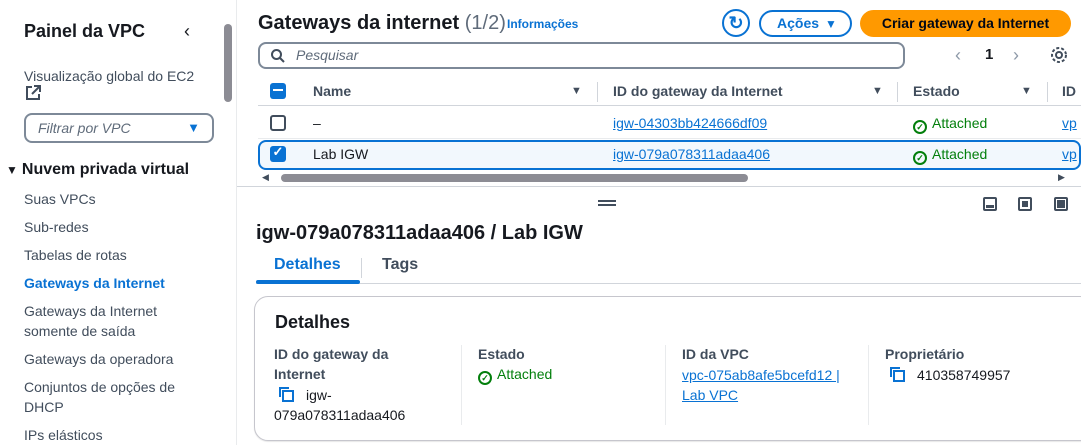 This screenshot has width=1081, height=445. I want to click on sidebar-item-your-vpcs: Suas VPCs, so click(60, 199).